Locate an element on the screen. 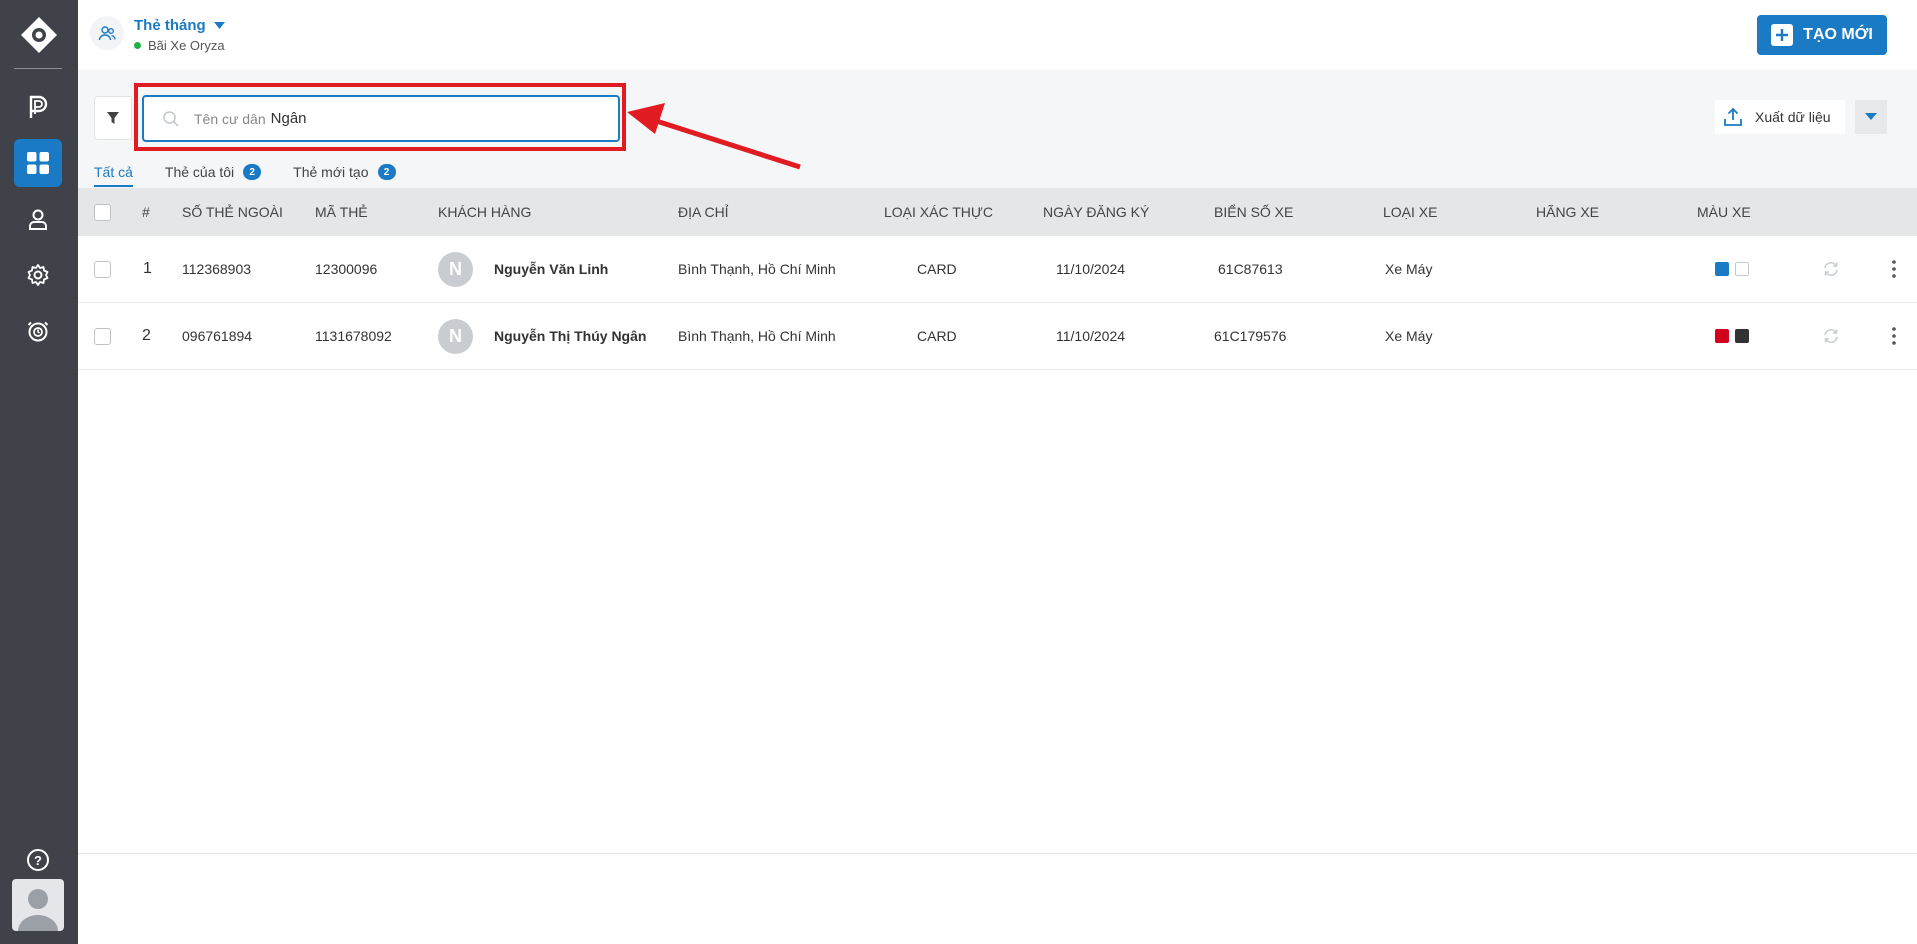 This screenshot has width=1917, height=944. kebab-menu-icon is located at coordinates (1894, 336).